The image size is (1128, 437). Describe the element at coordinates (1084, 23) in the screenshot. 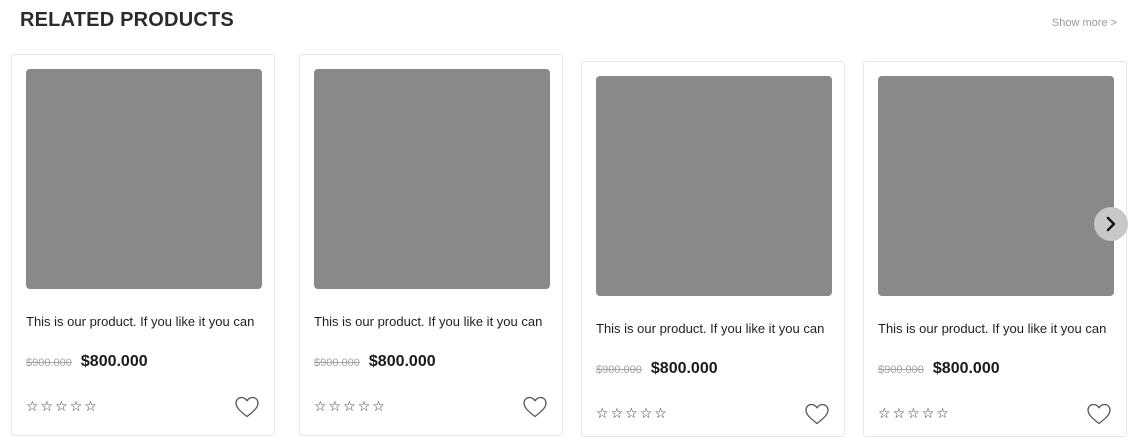

I see `show-more-link: Show more >` at that location.